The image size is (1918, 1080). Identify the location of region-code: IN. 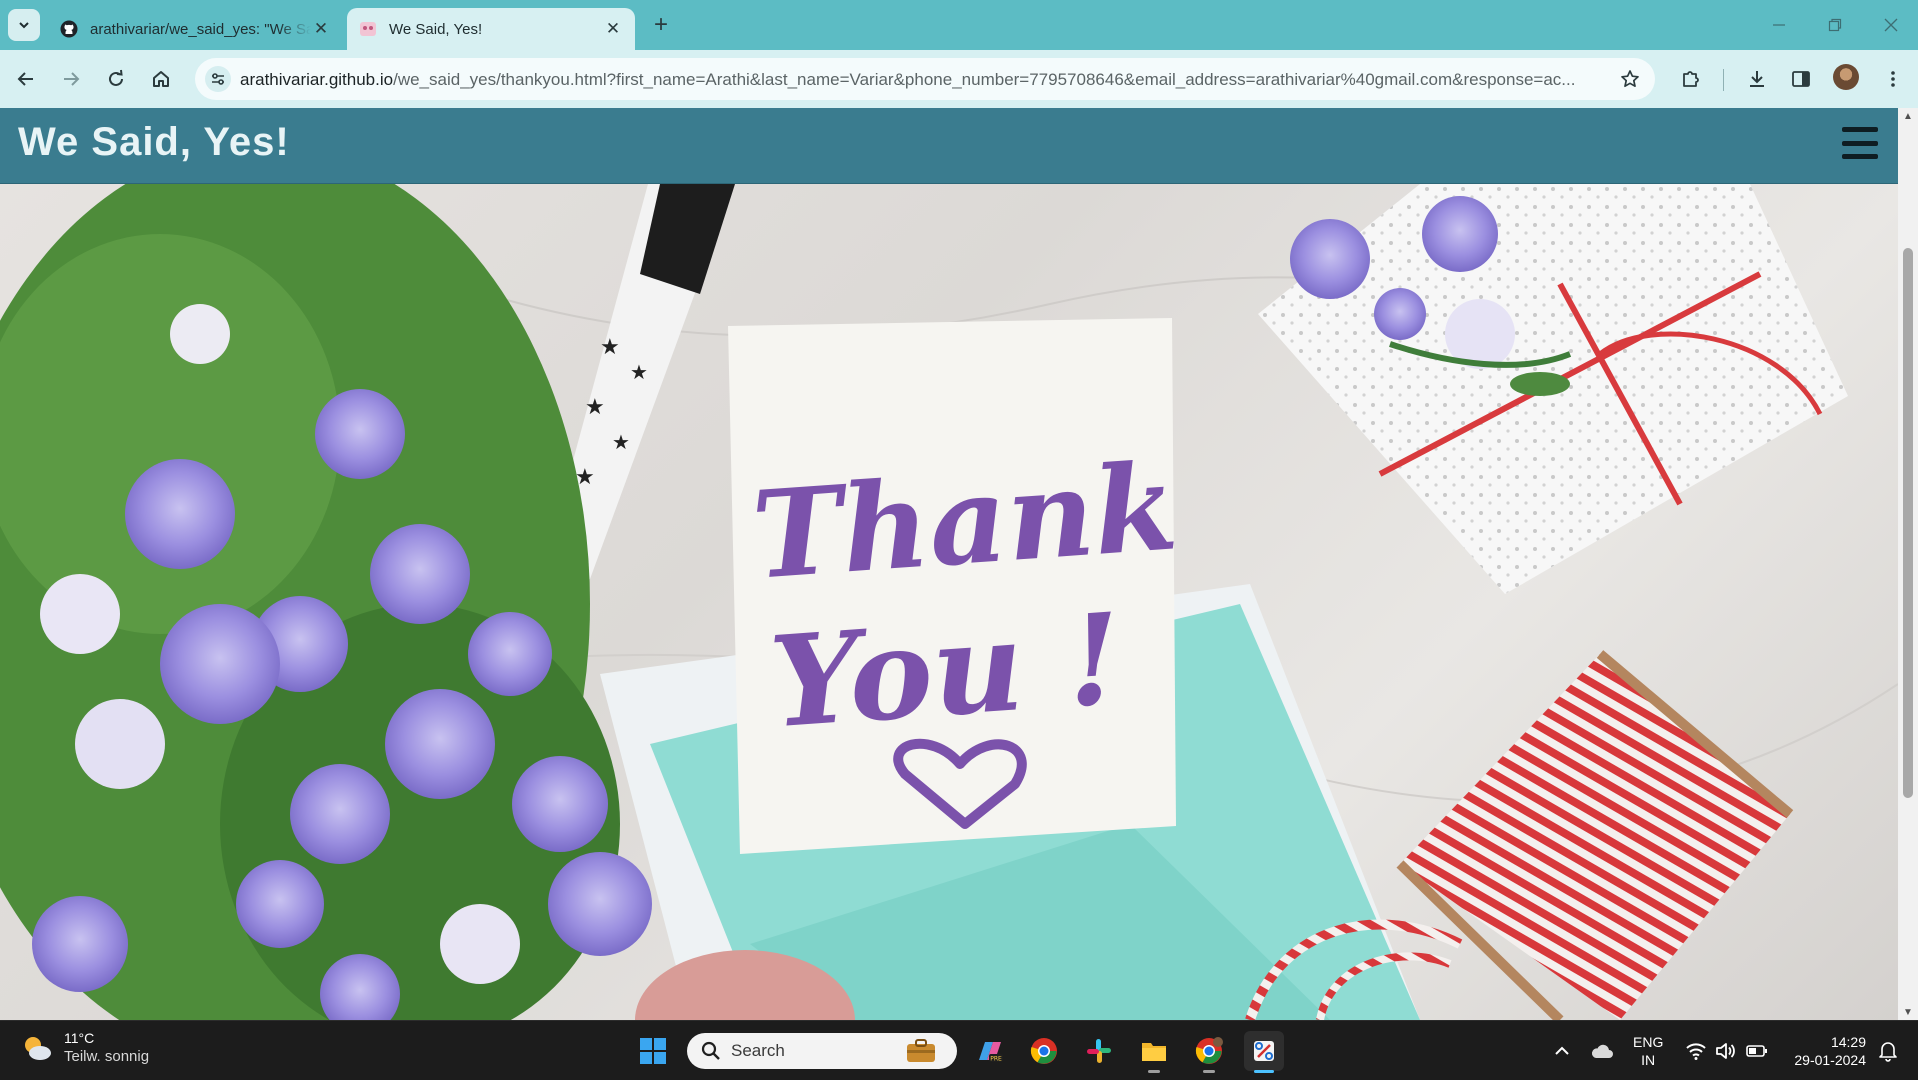
(1648, 1060).